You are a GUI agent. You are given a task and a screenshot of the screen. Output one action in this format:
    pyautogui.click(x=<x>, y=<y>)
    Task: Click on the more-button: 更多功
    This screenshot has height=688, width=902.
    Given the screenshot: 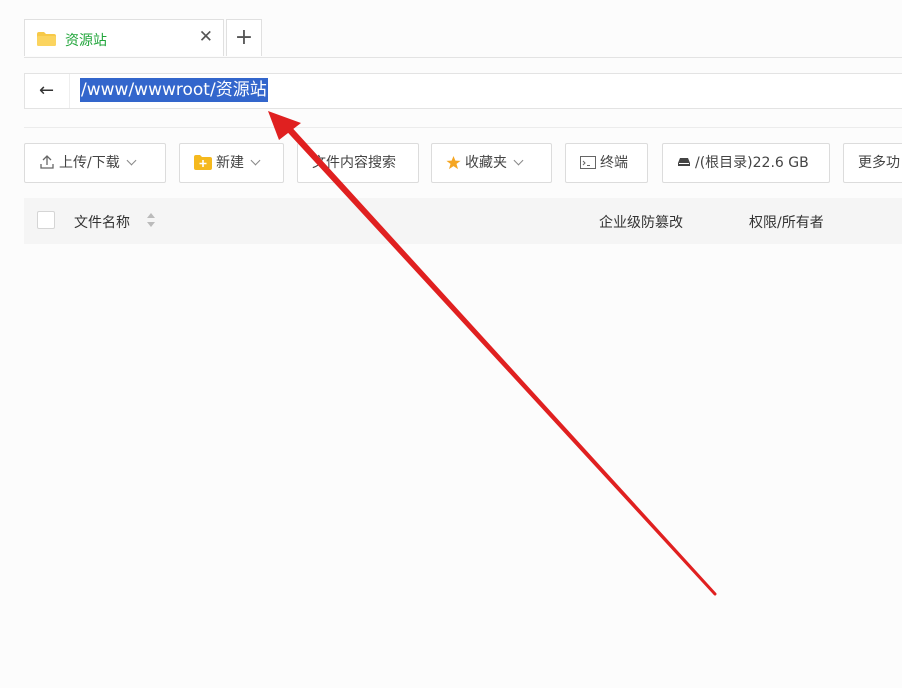 What is the action you would take?
    pyautogui.click(x=872, y=163)
    